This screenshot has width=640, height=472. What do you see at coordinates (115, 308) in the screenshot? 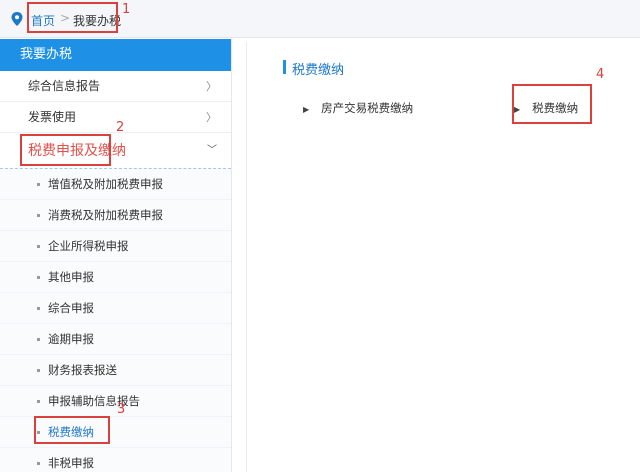
I see `sub-item-comprehensive-declaration: 综合申报` at bounding box center [115, 308].